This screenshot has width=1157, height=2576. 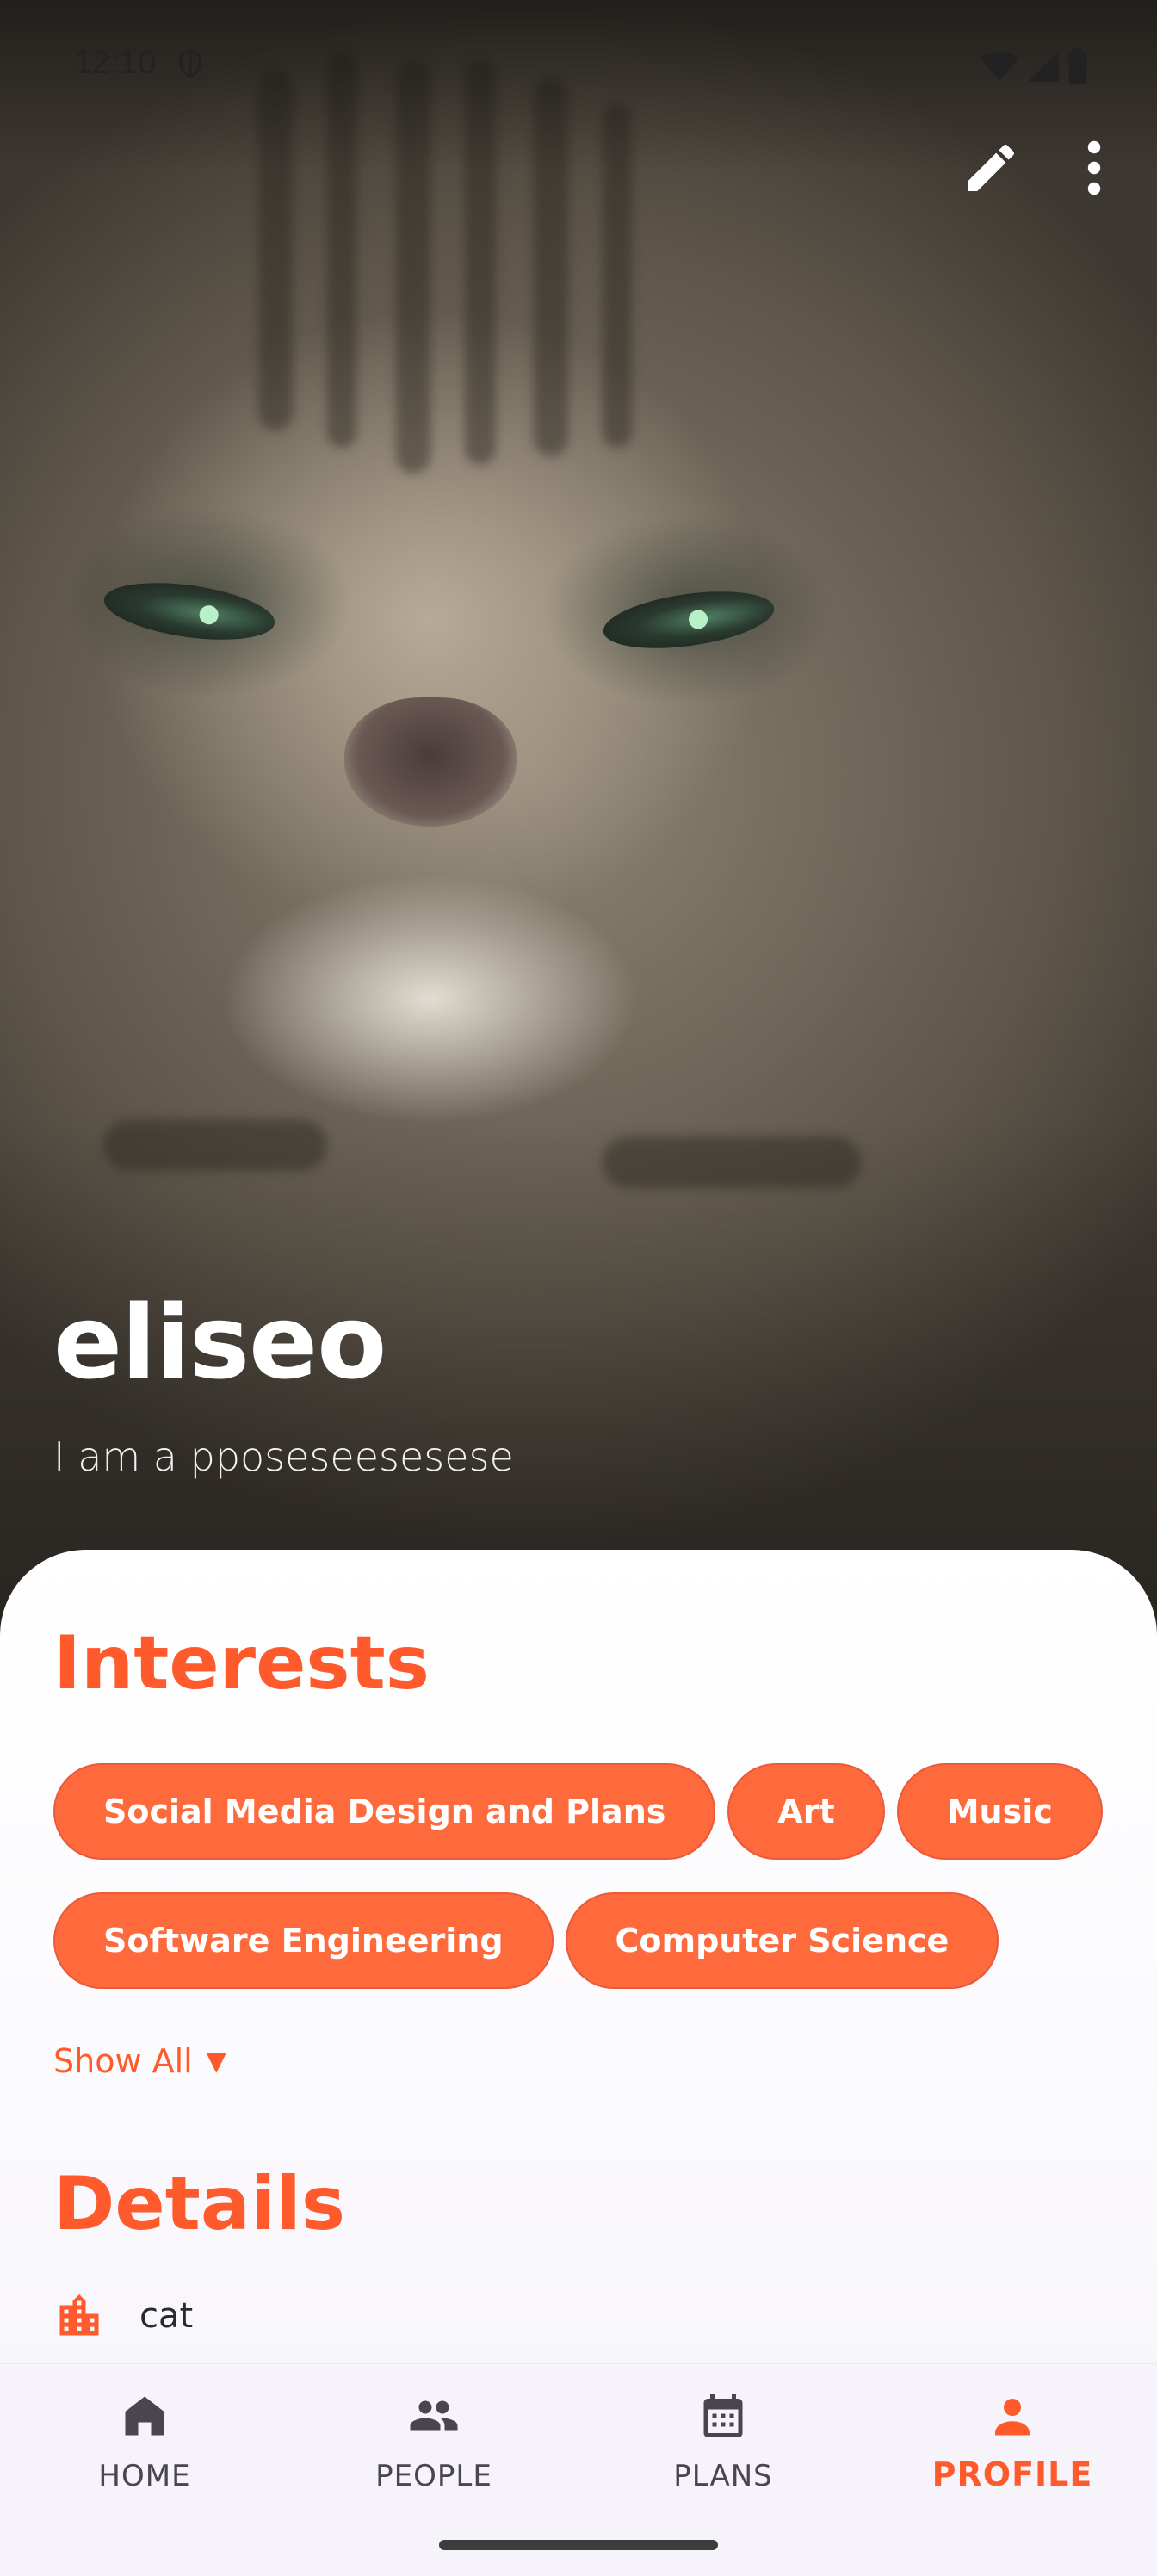 What do you see at coordinates (145, 2441) in the screenshot?
I see `nav-item-home: HOME` at bounding box center [145, 2441].